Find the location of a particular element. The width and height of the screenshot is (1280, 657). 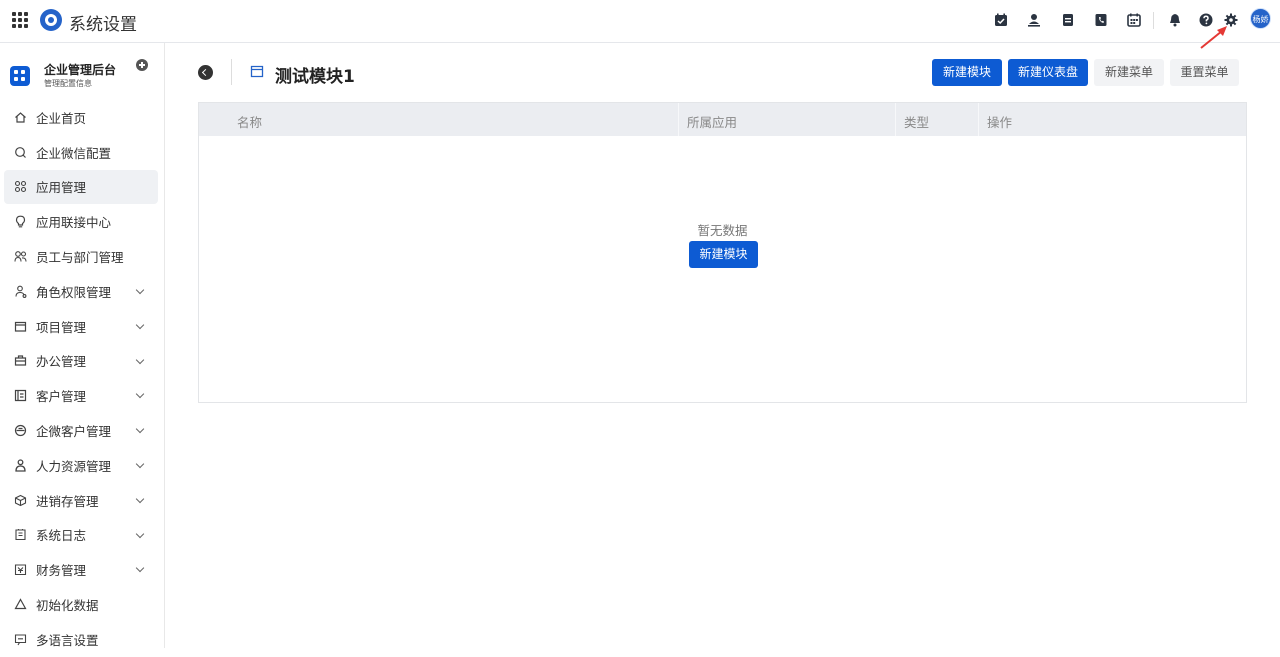

sidebar-item-hr: 人力资源管理 is located at coordinates (81, 465).